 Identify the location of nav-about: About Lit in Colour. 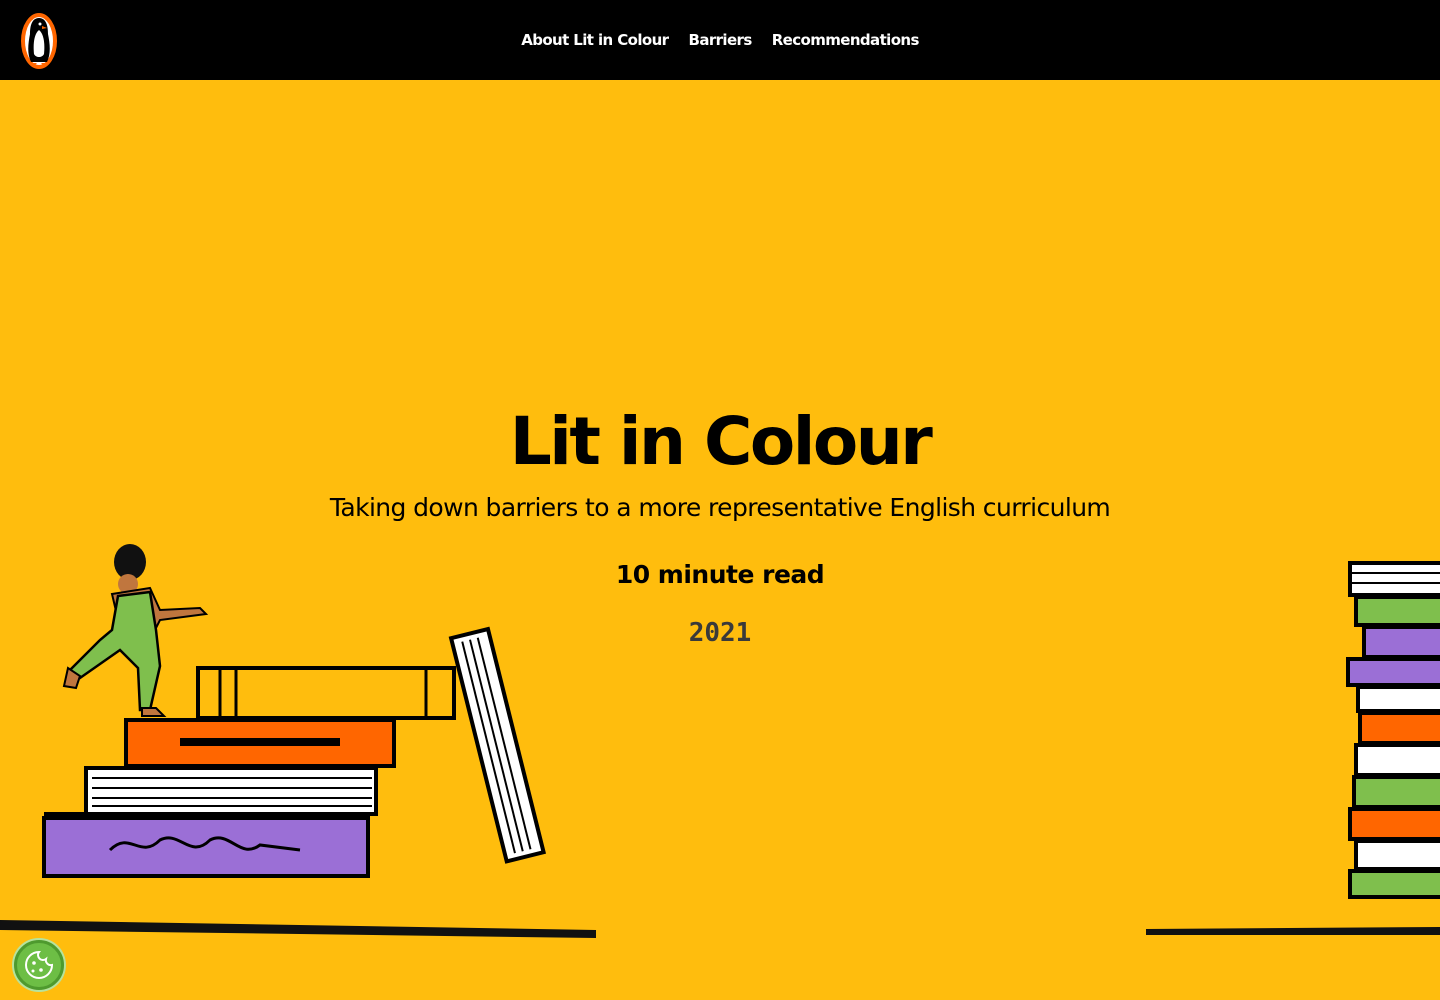
(595, 40).